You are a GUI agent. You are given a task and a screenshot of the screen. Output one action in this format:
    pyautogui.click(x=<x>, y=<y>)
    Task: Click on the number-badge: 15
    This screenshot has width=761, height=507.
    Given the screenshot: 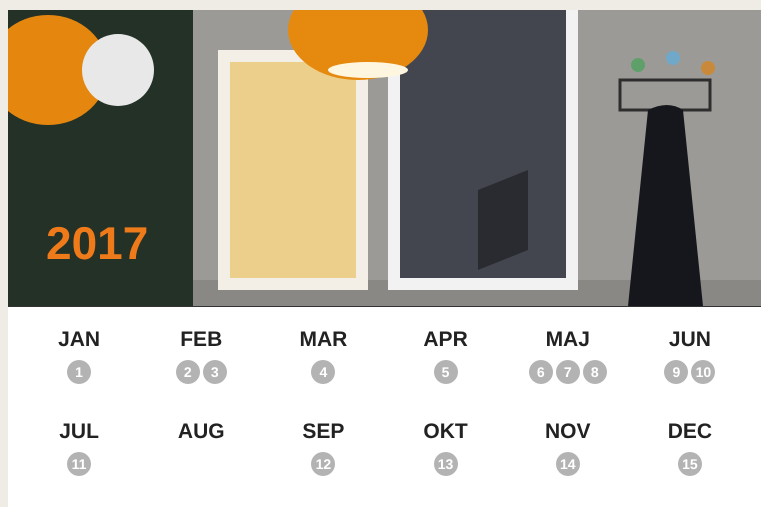 What is the action you would take?
    pyautogui.click(x=690, y=464)
    